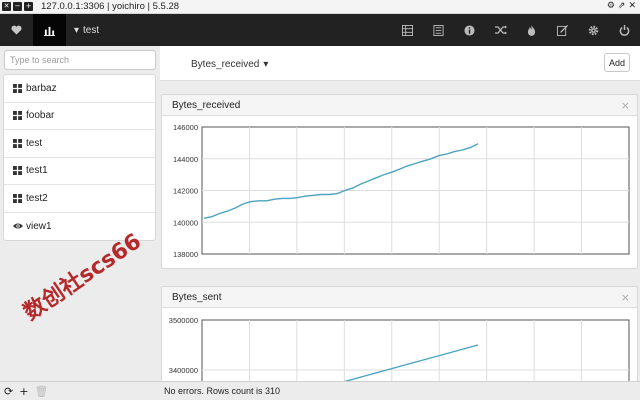 This screenshot has width=640, height=400. Describe the element at coordinates (41, 391) in the screenshot. I see `trash-icon: 🗑` at that location.